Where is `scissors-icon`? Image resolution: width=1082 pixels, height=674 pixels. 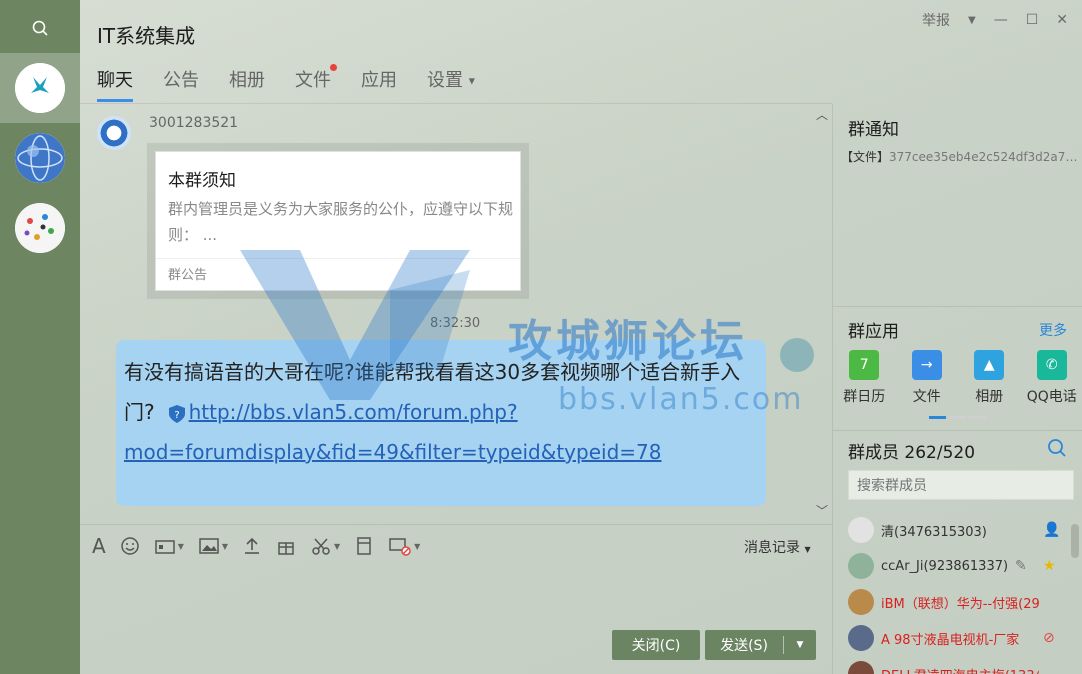
scissors-icon is located at coordinates (321, 546).